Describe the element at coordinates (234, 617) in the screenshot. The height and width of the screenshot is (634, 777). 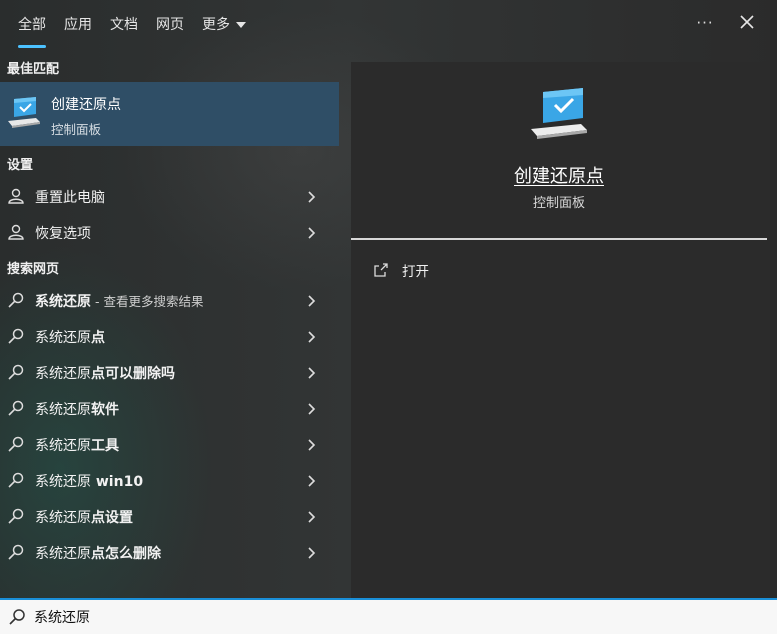
I see `search-input` at that location.